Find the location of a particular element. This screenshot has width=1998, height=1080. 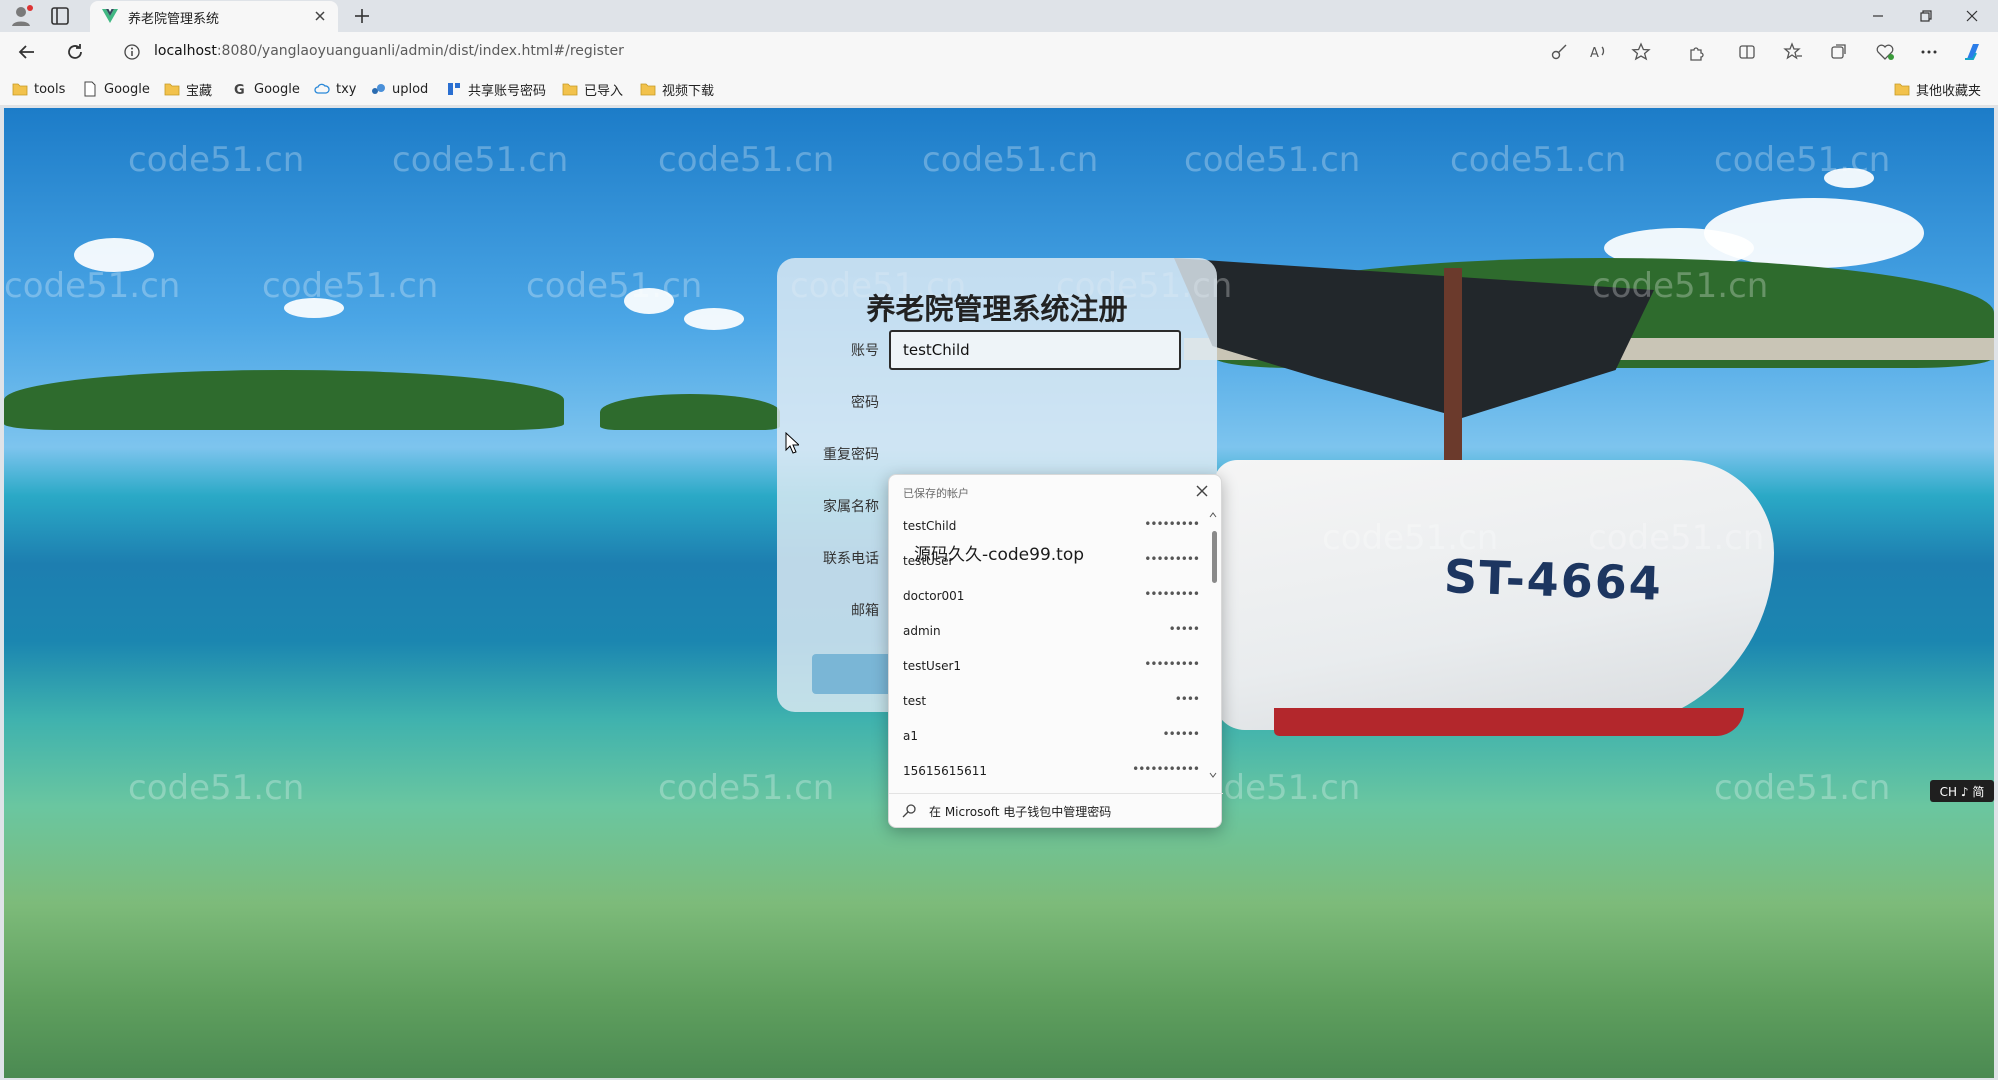

list-item: doctor001 ••••••••• is located at coordinates (1048, 596).